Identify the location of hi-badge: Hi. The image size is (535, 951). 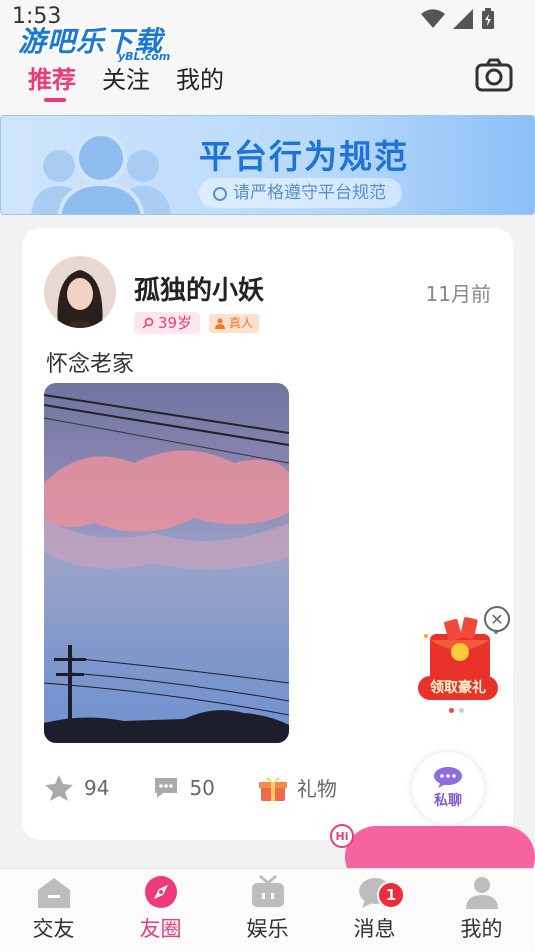
(342, 836).